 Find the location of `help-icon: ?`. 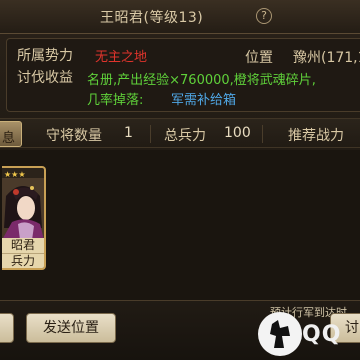

help-icon: ? is located at coordinates (264, 16).